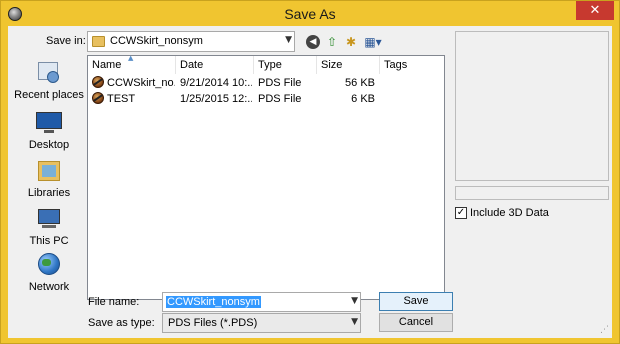 This screenshot has width=620, height=344. I want to click on place-label: Recent places, so click(49, 95).